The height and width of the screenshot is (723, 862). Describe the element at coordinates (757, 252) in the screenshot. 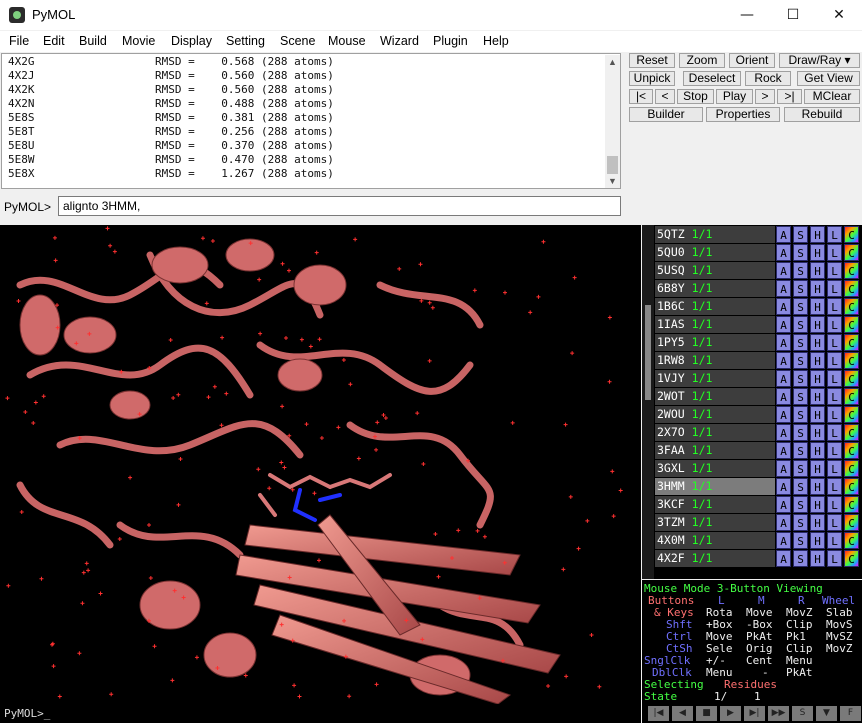

I see `object-row-5qu0: 5QU0 1/1 A S H L C` at that location.